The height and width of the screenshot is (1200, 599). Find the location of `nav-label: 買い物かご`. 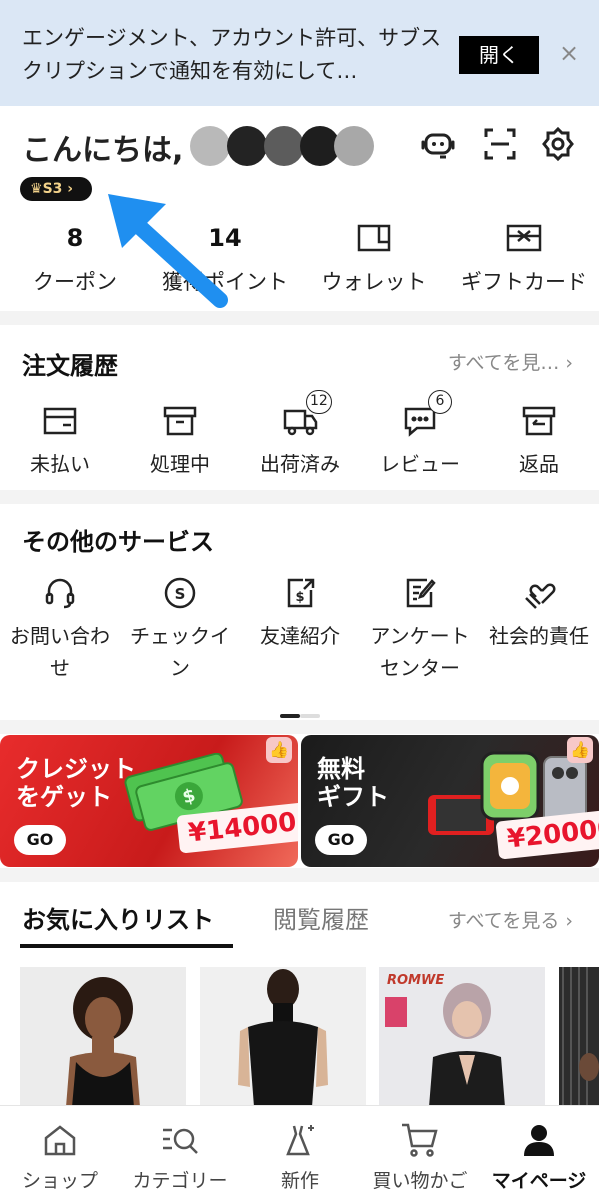

nav-label: 買い物かご is located at coordinates (420, 1181).